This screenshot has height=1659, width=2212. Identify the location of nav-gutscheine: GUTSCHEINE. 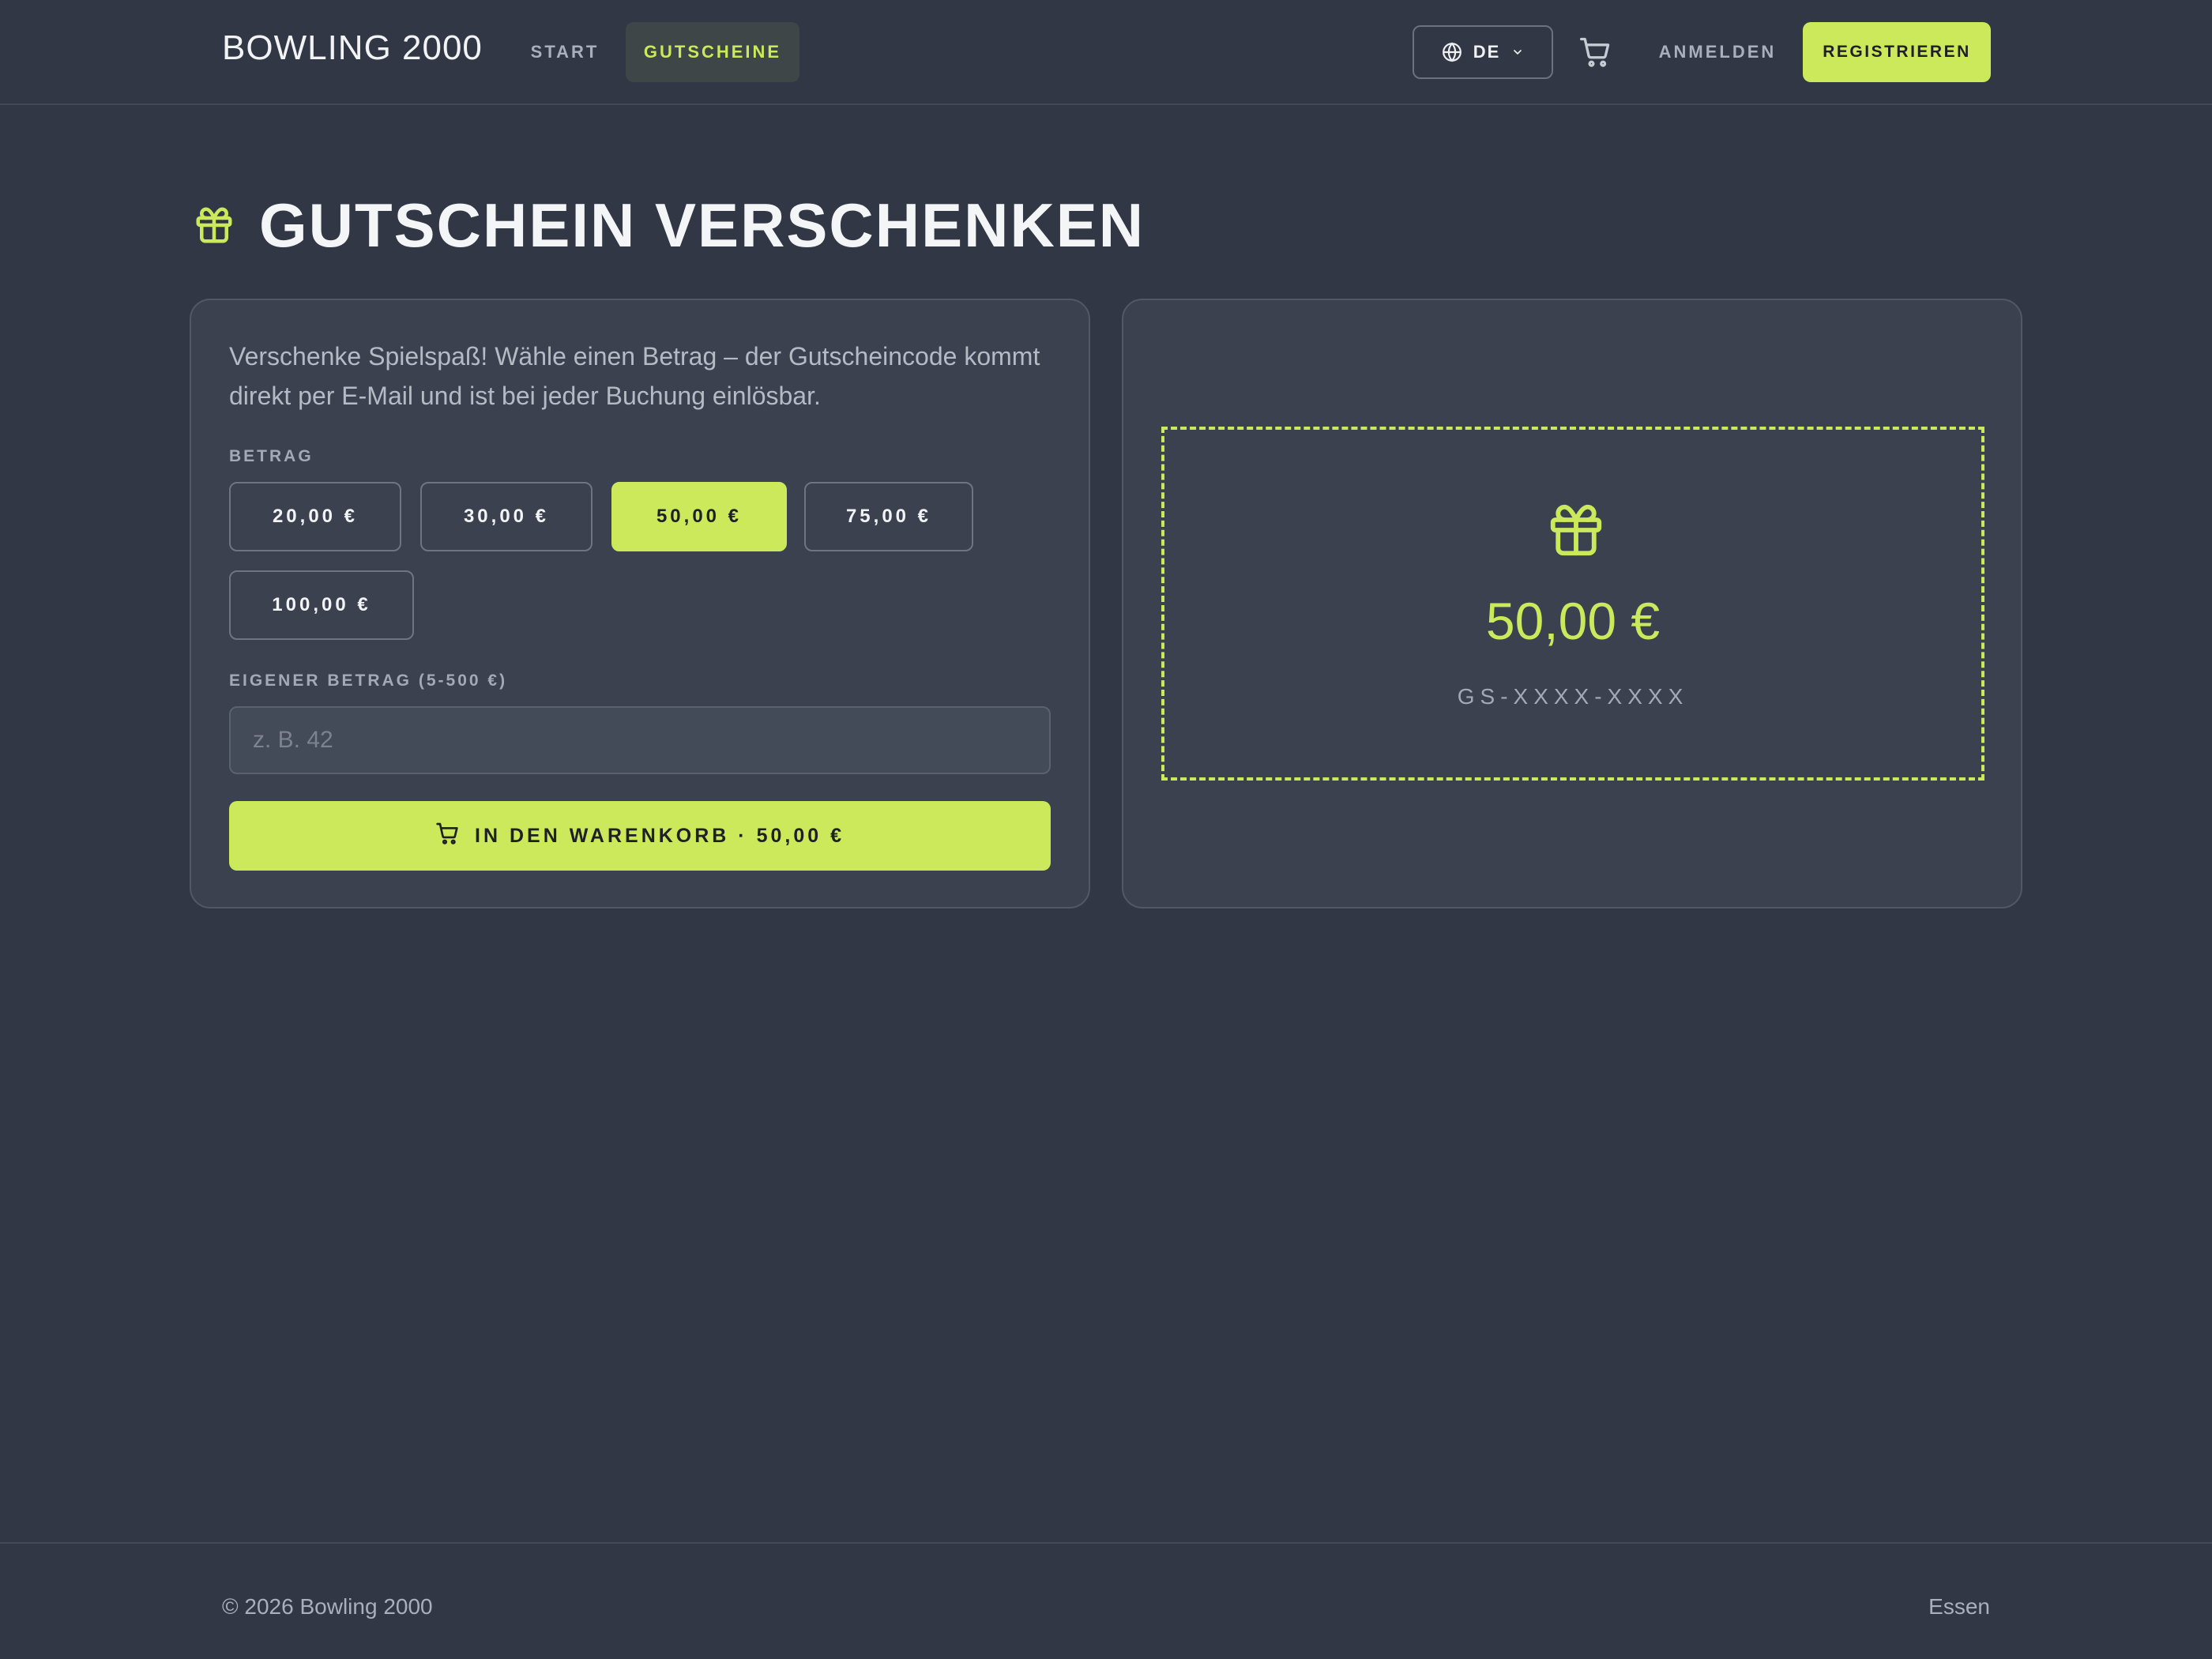
(713, 52).